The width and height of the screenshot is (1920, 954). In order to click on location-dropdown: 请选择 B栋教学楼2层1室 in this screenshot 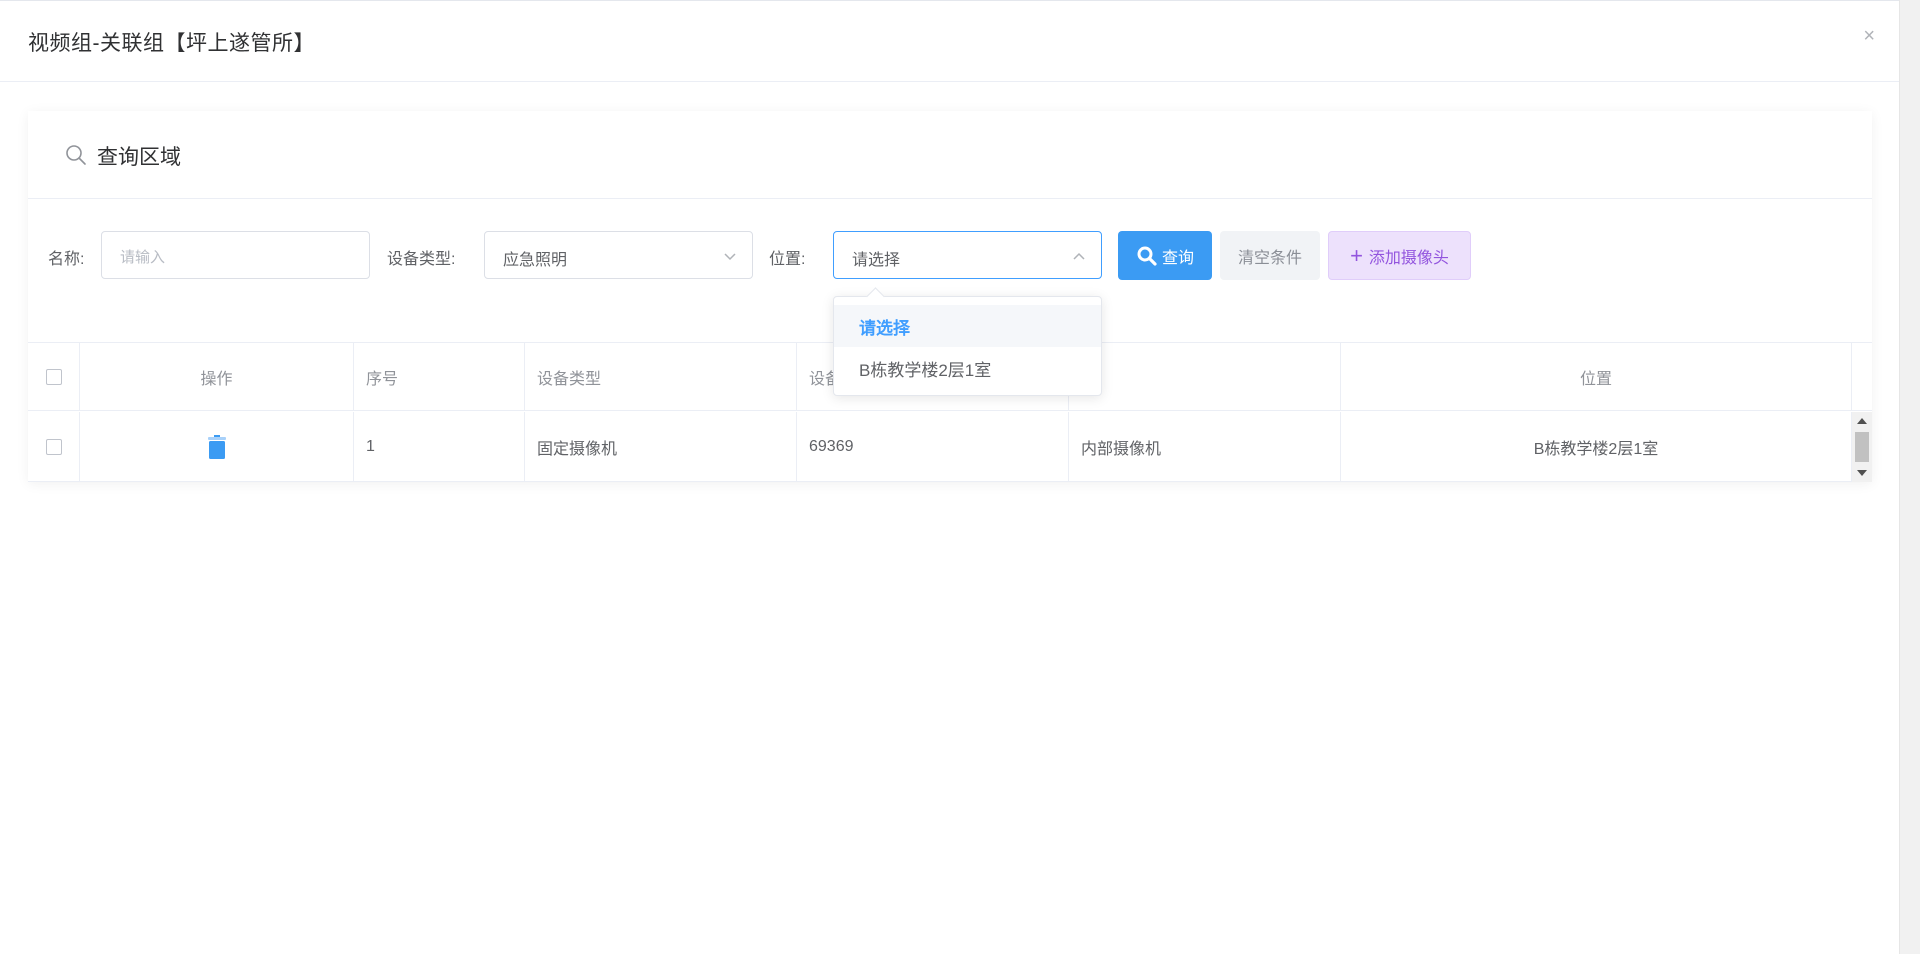, I will do `click(967, 346)`.